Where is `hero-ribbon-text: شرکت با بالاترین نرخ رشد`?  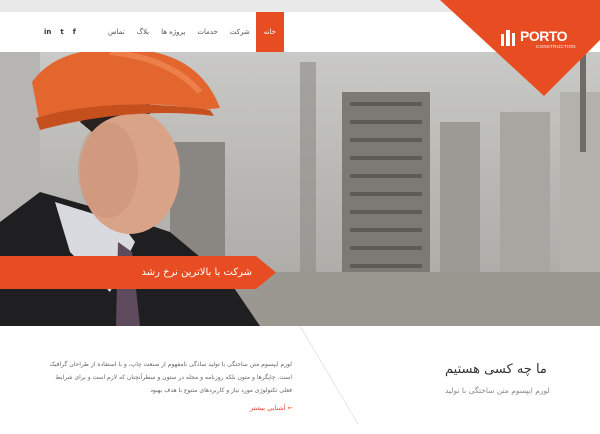 hero-ribbon-text: شرکت با بالاترین نرخ رشد is located at coordinates (196, 272).